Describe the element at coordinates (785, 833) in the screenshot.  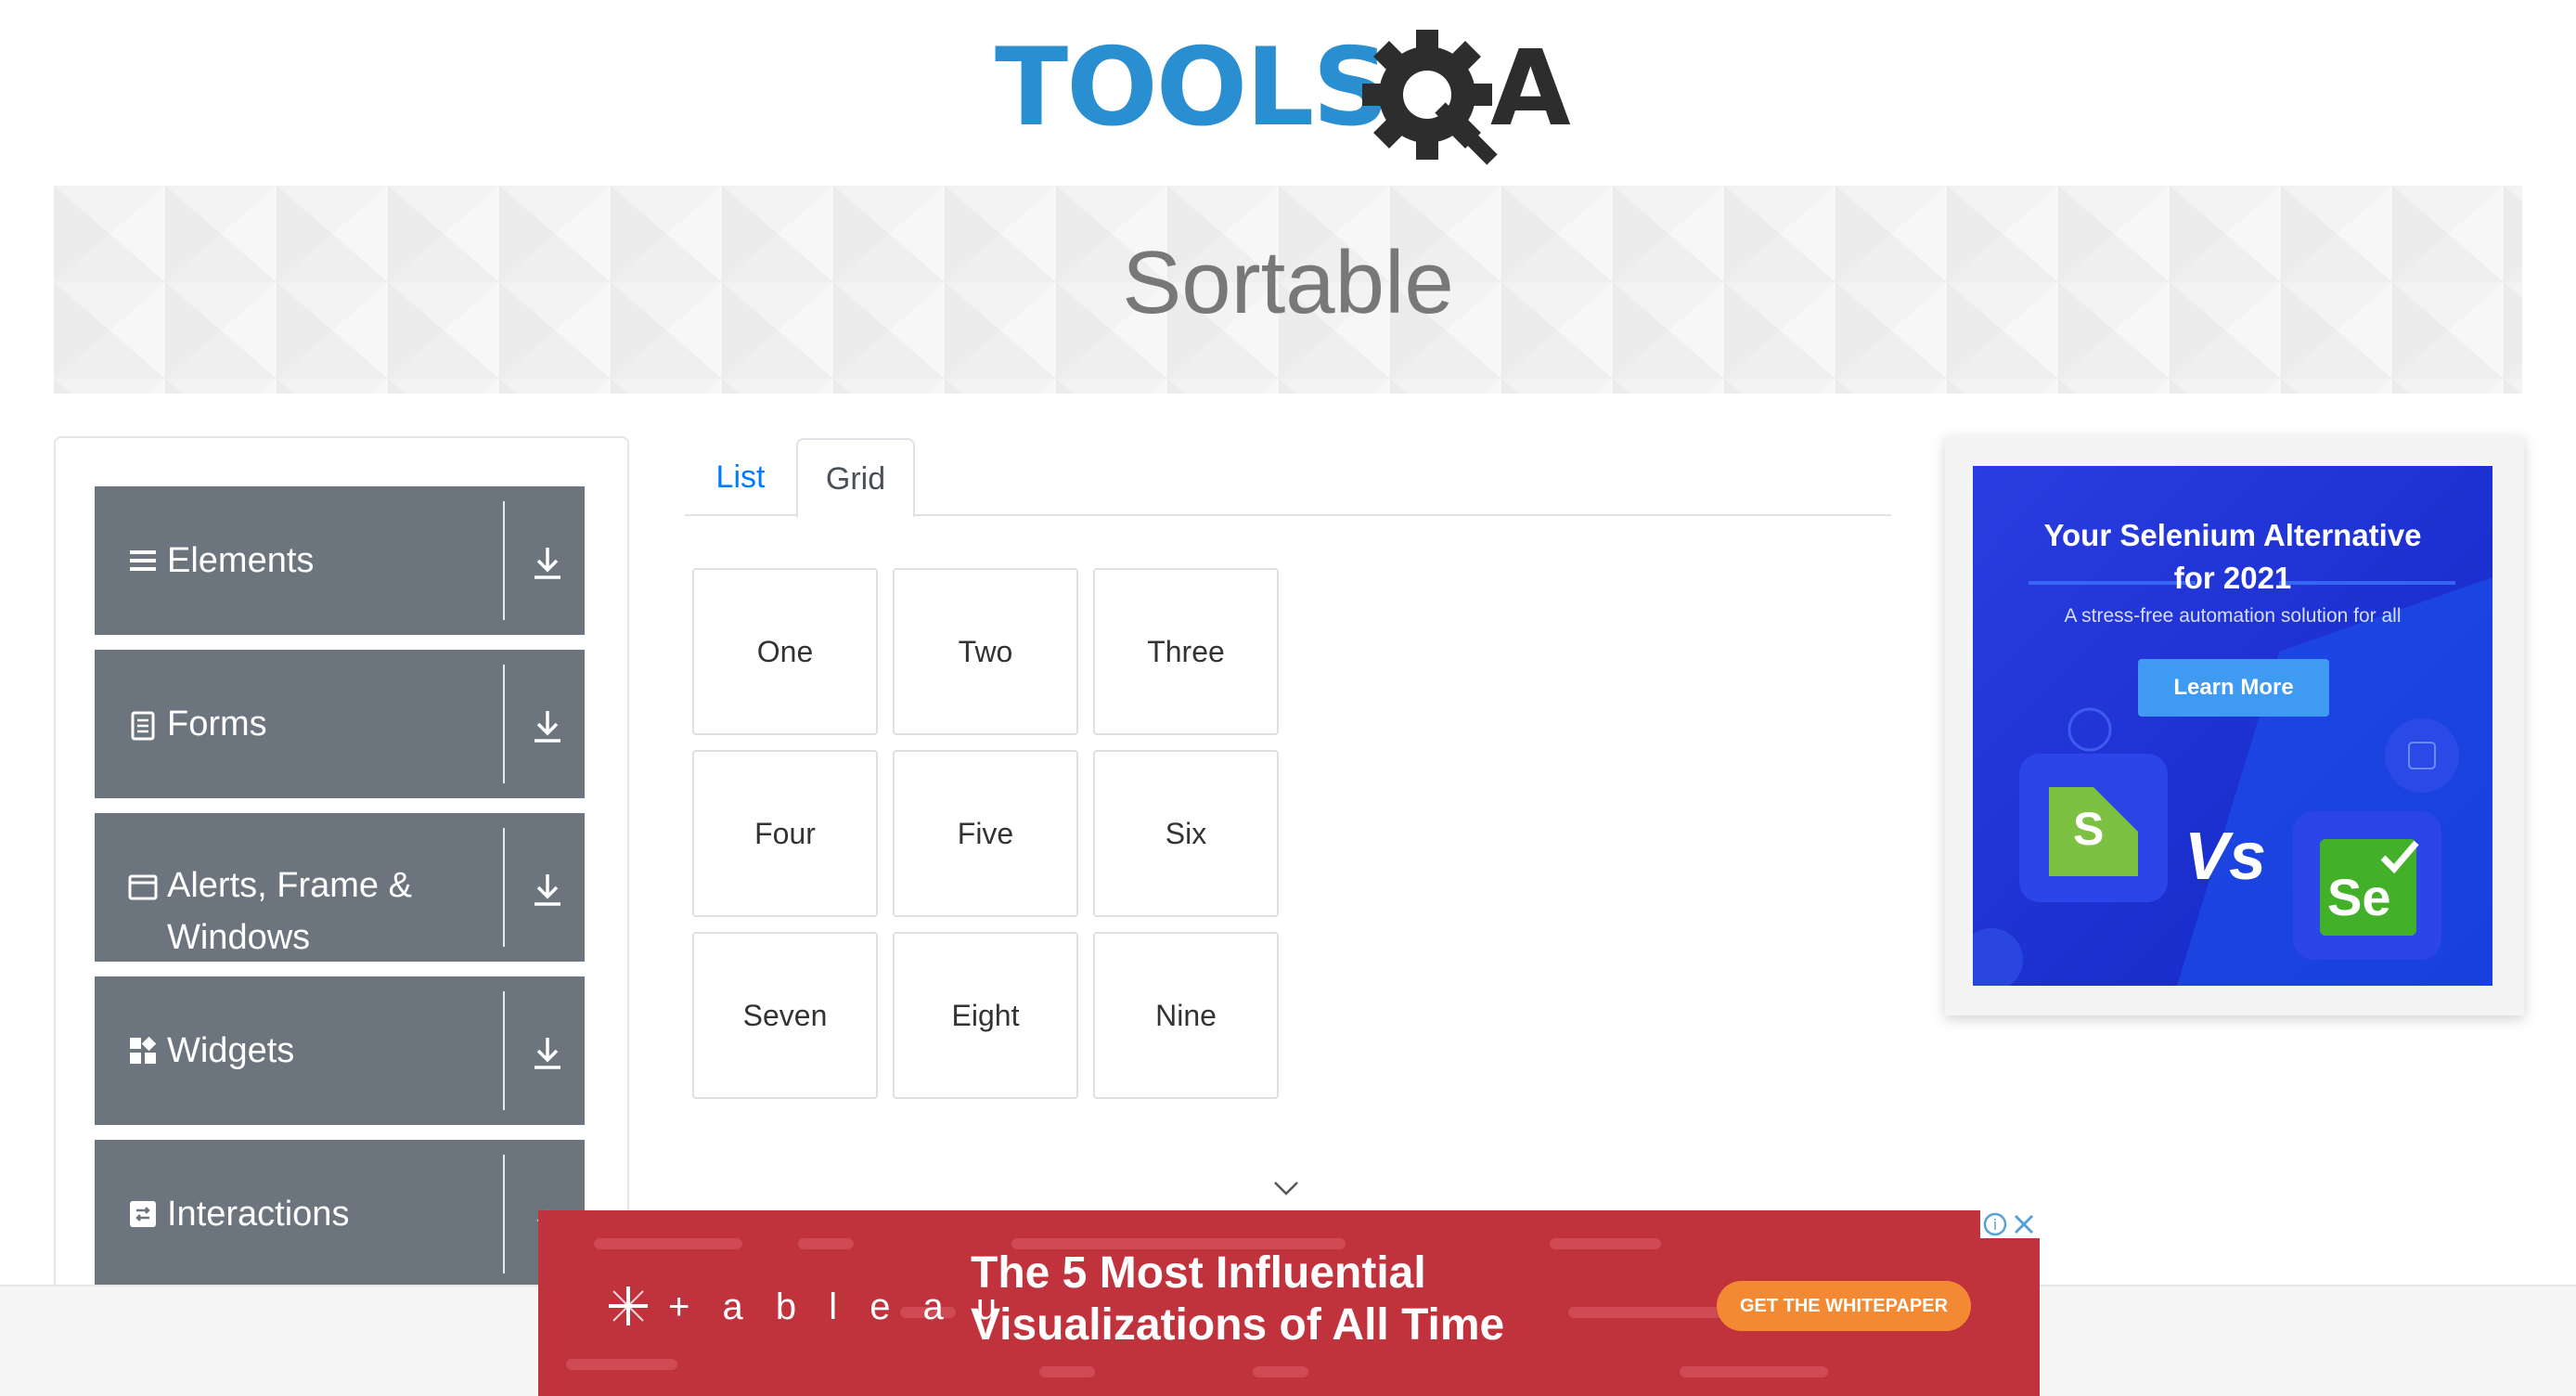
I see `grid-item: Four` at that location.